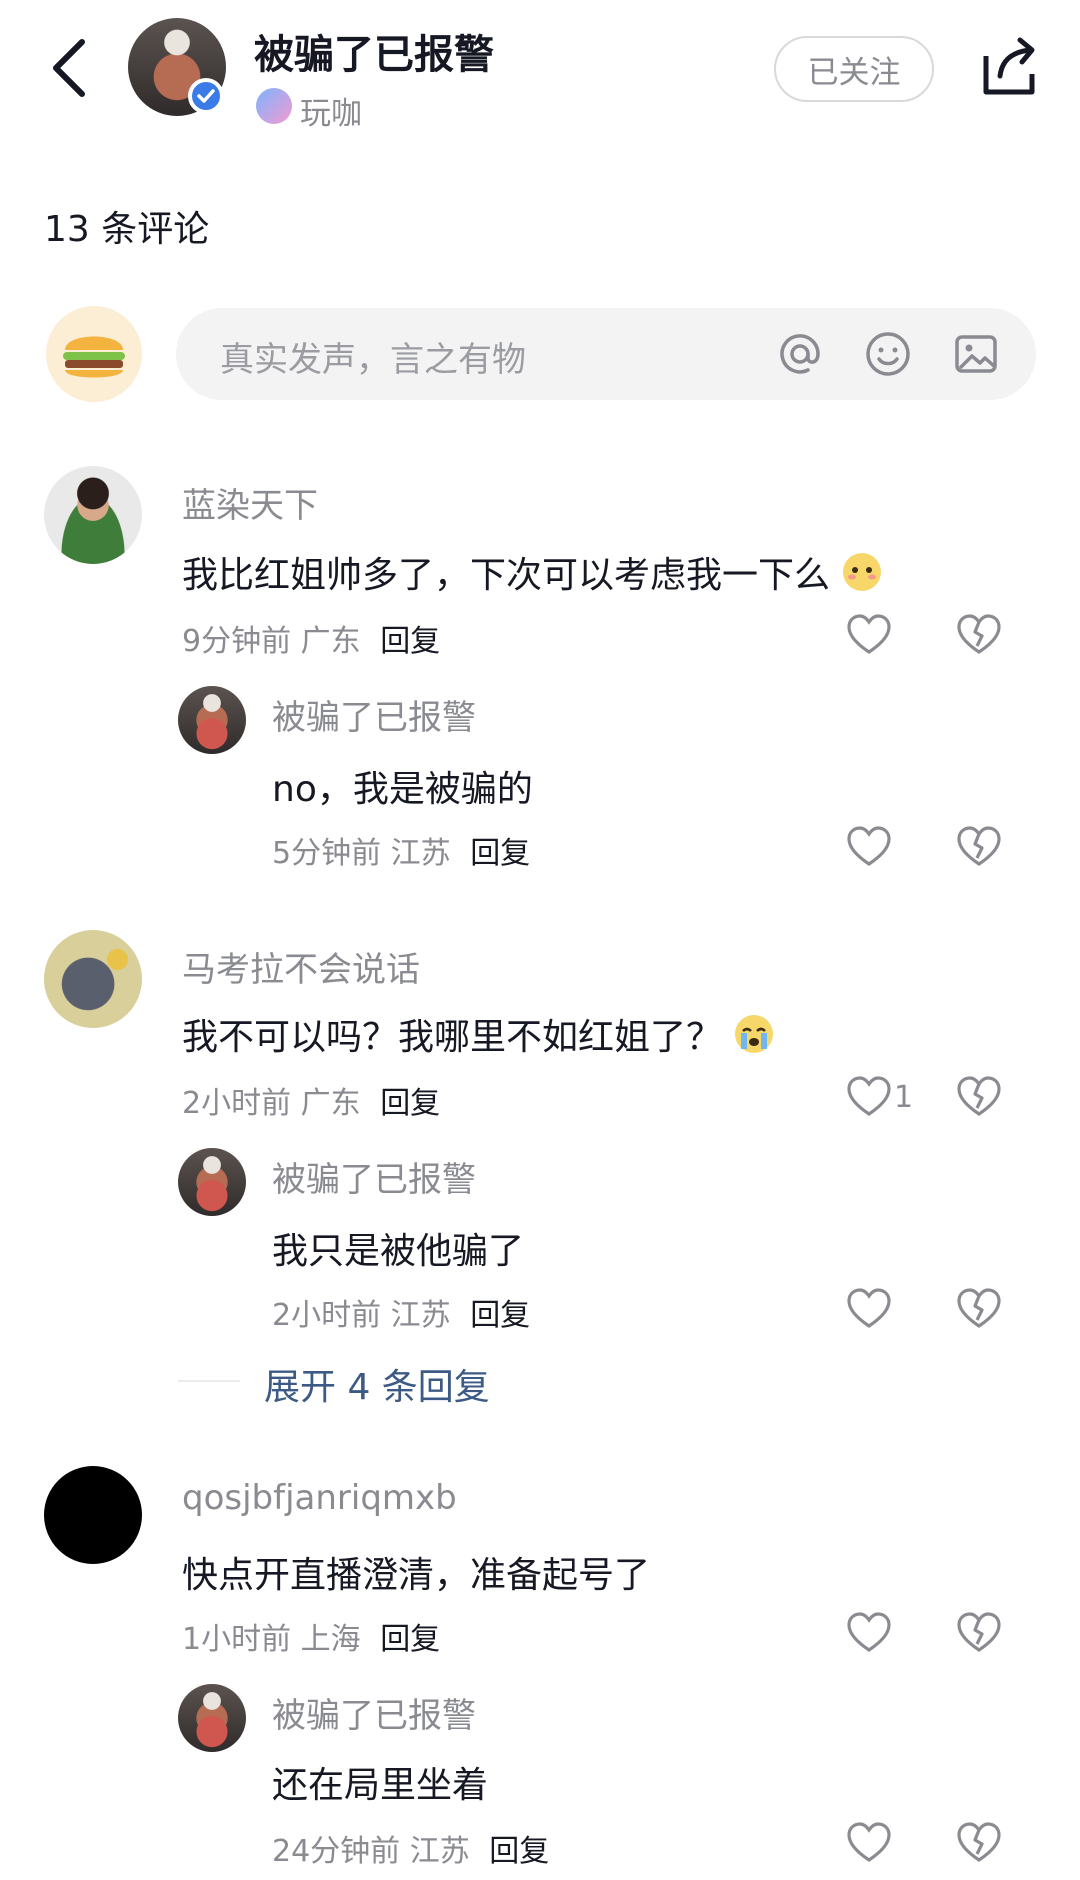  I want to click on mention-button, so click(800, 354).